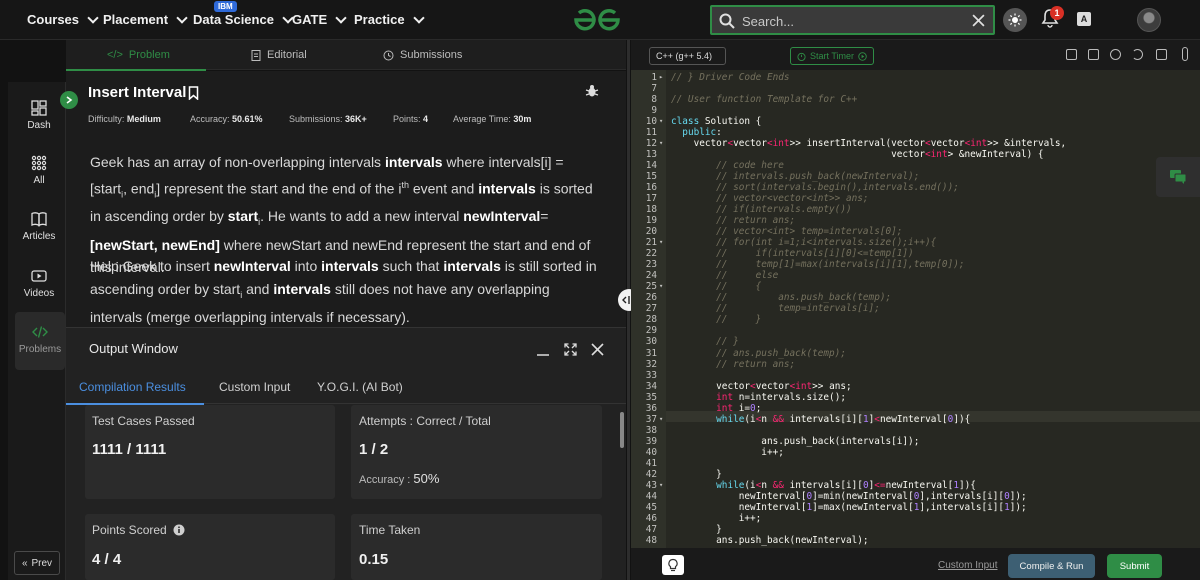 Image resolution: width=1200 pixels, height=580 pixels. I want to click on nav-courses: Courses, so click(63, 19).